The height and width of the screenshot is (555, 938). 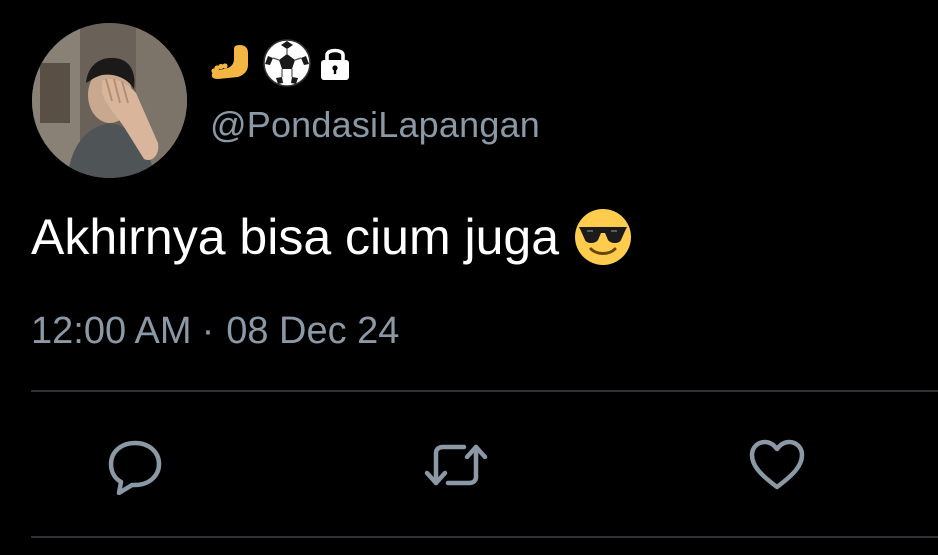 I want to click on foot-emoji, so click(x=235, y=63).